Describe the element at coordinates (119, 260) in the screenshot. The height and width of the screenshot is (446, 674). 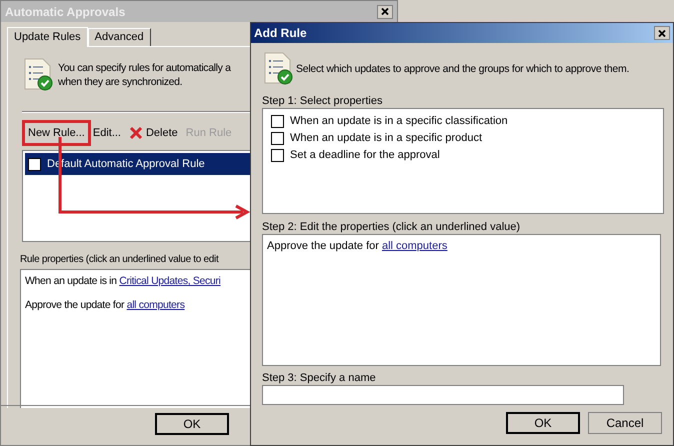
I see `section-label: Rule properties (click an underlined value to edit` at that location.